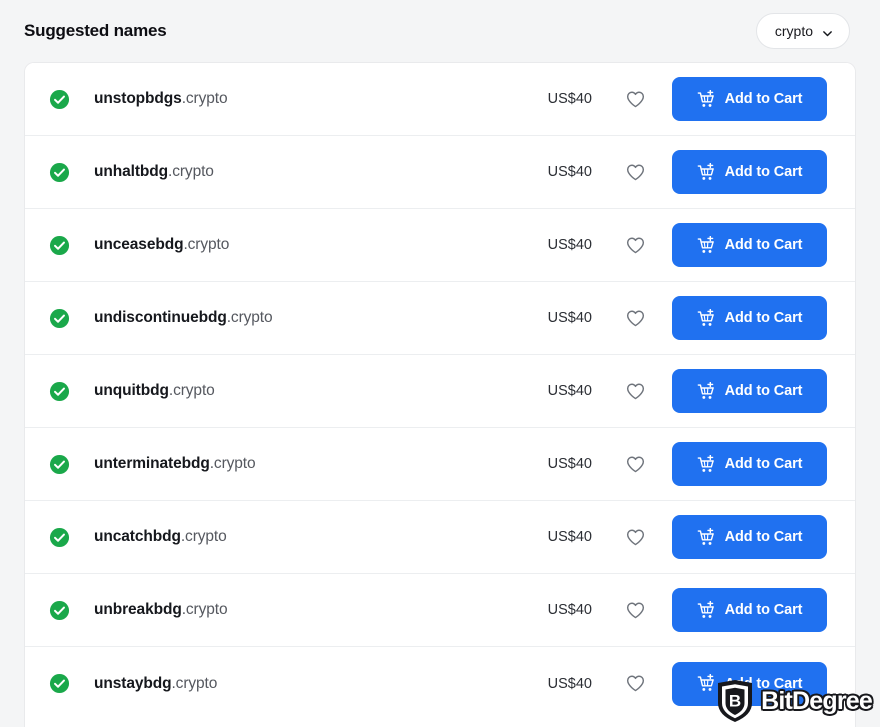  What do you see at coordinates (152, 463) in the screenshot?
I see `domain-sld: unterminatebdg` at bounding box center [152, 463].